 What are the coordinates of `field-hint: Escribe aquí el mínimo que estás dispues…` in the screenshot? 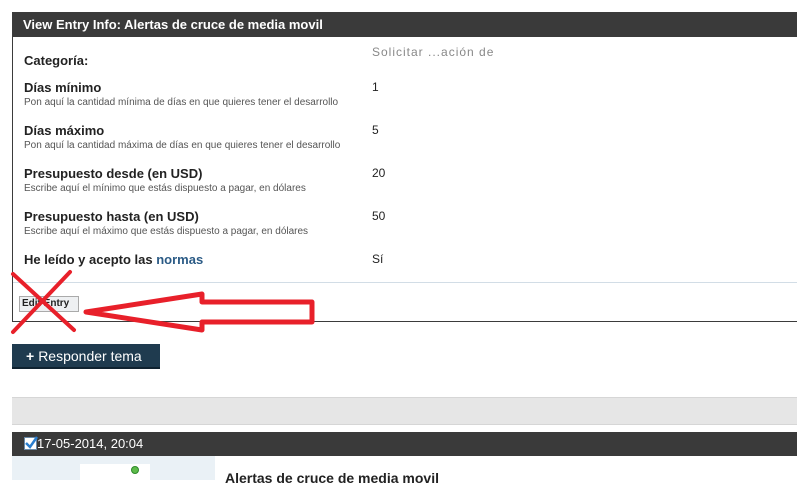 It's located at (165, 188).